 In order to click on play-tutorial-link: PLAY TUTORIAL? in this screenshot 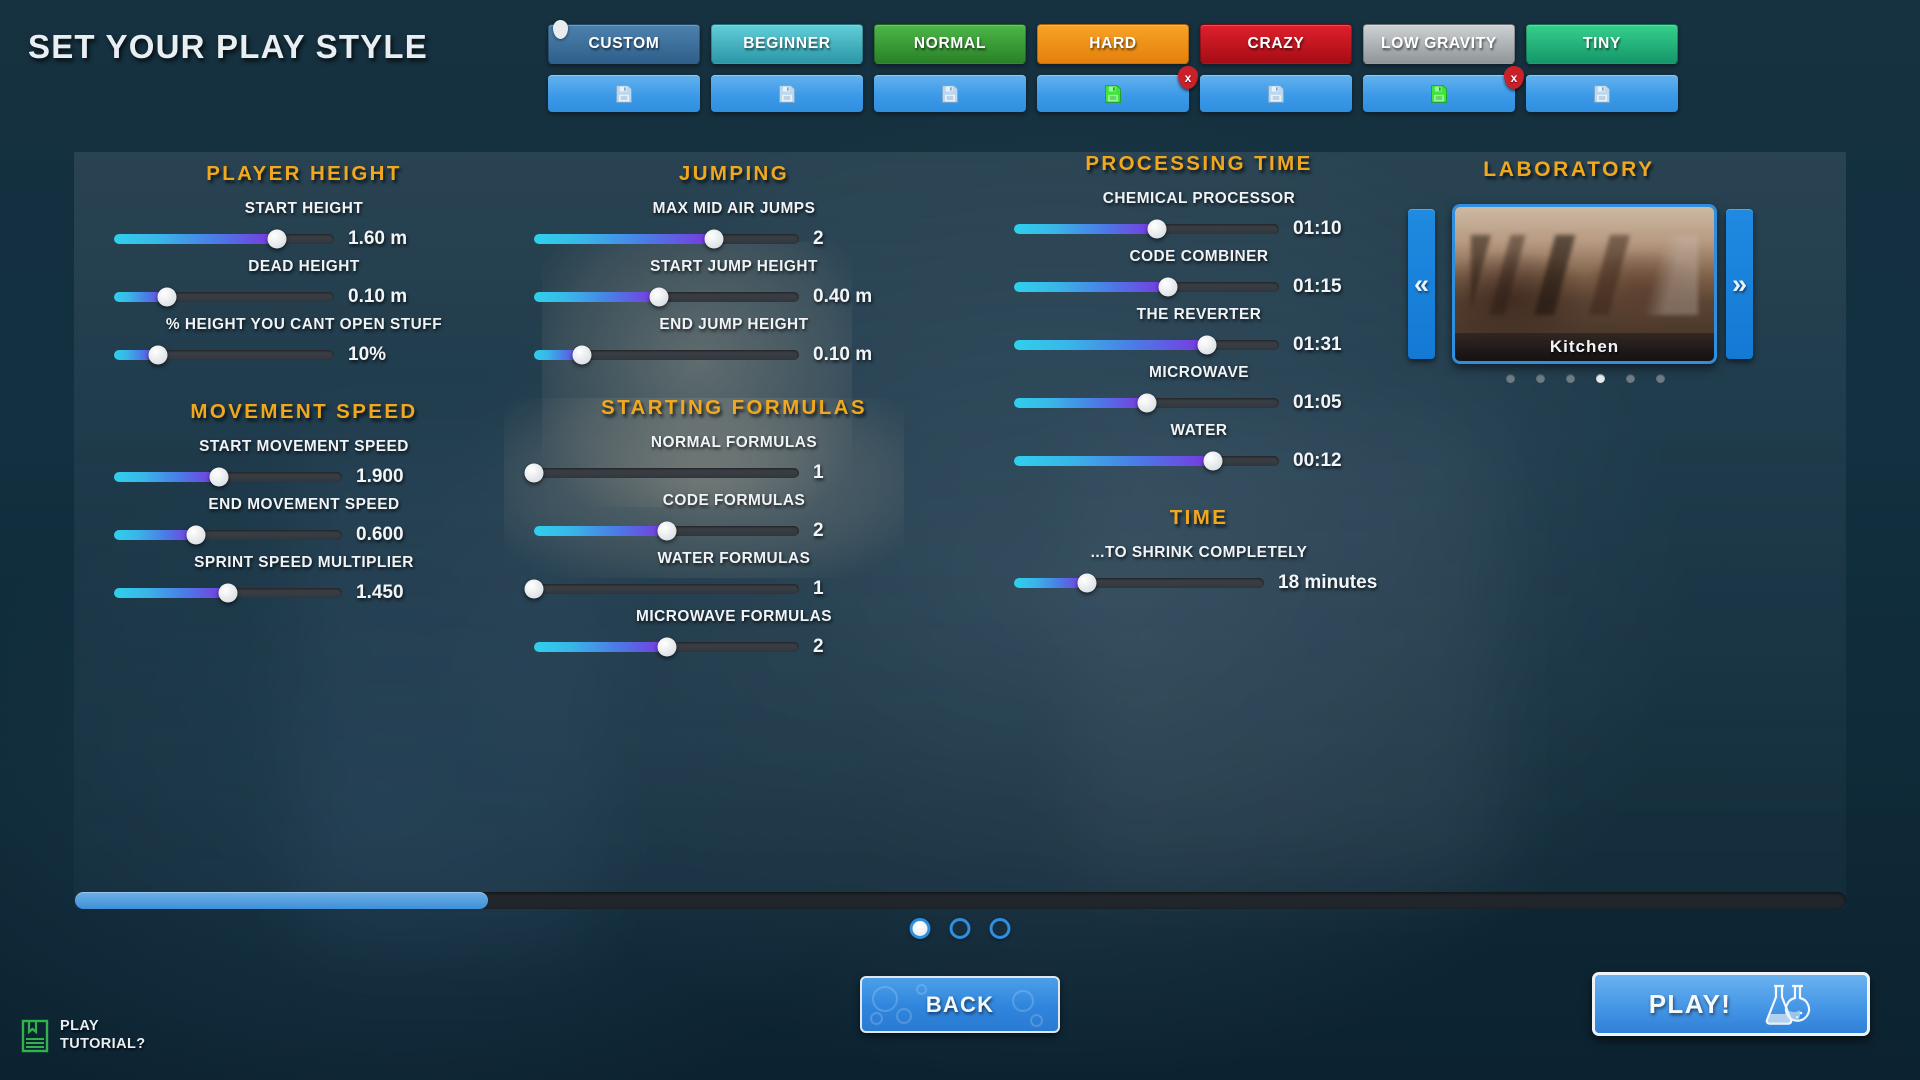, I will do `click(83, 1035)`.